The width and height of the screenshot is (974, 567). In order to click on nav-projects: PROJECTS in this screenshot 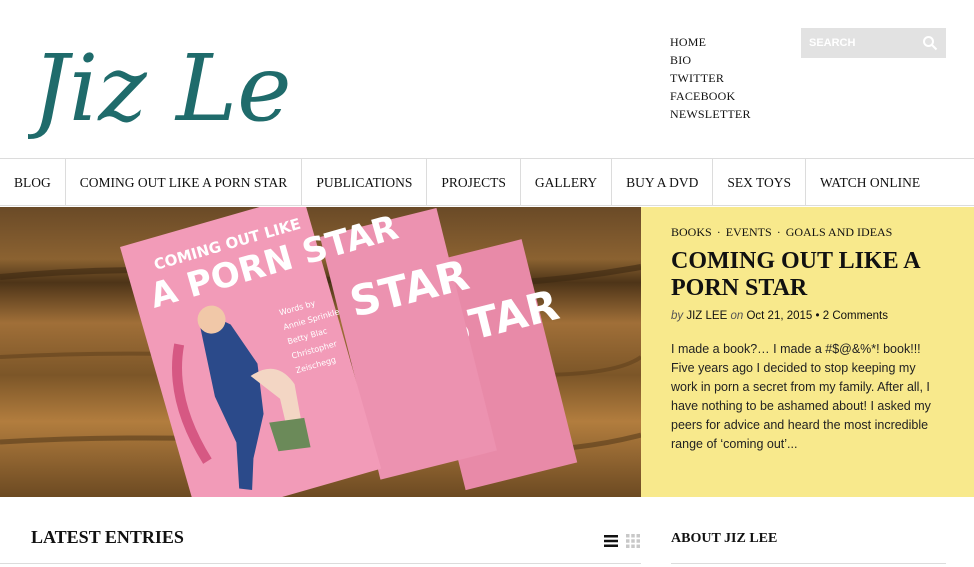, I will do `click(474, 182)`.